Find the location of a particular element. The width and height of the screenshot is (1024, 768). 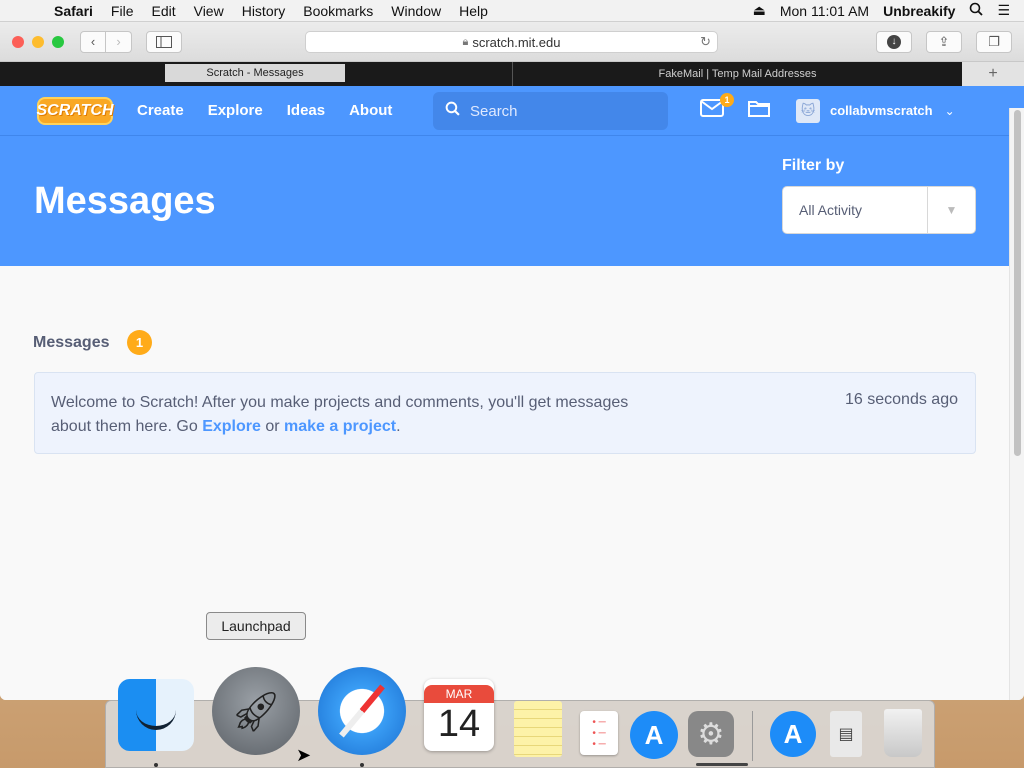

filter-select: All Activity ▼ is located at coordinates (879, 210).